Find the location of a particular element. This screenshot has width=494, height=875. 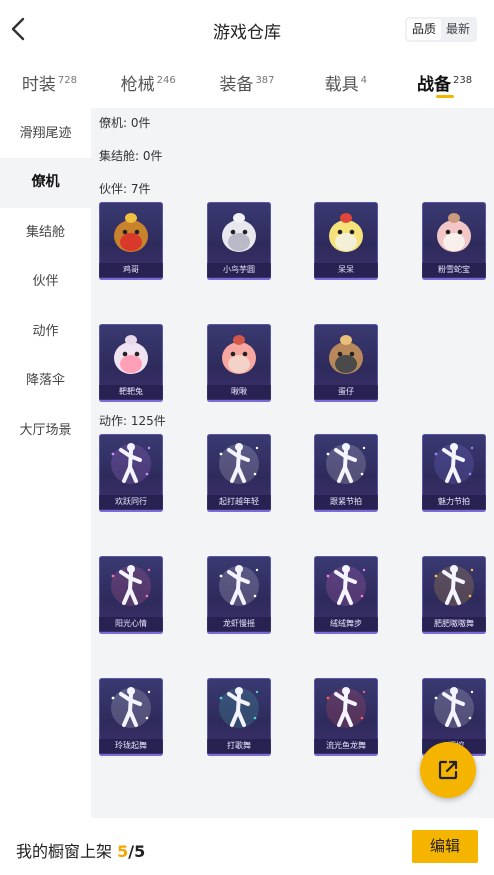

tab-count: 728 is located at coordinates (67, 80).